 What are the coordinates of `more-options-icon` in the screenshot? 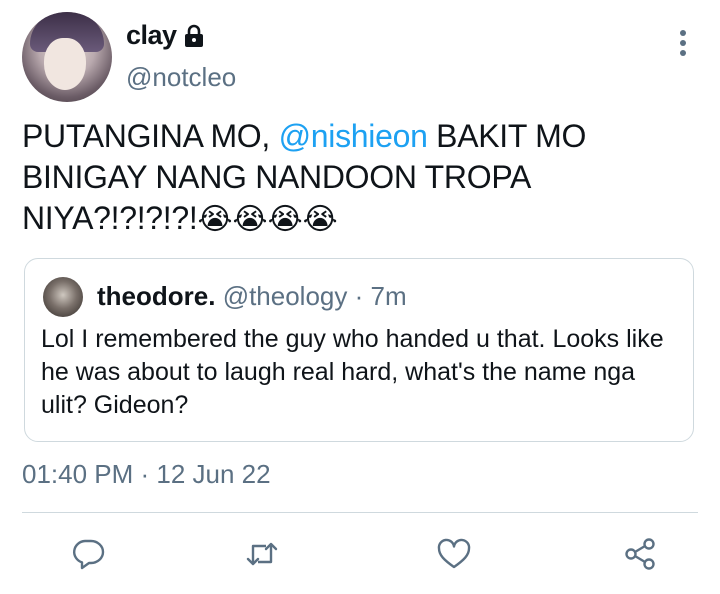 It's located at (683, 43).